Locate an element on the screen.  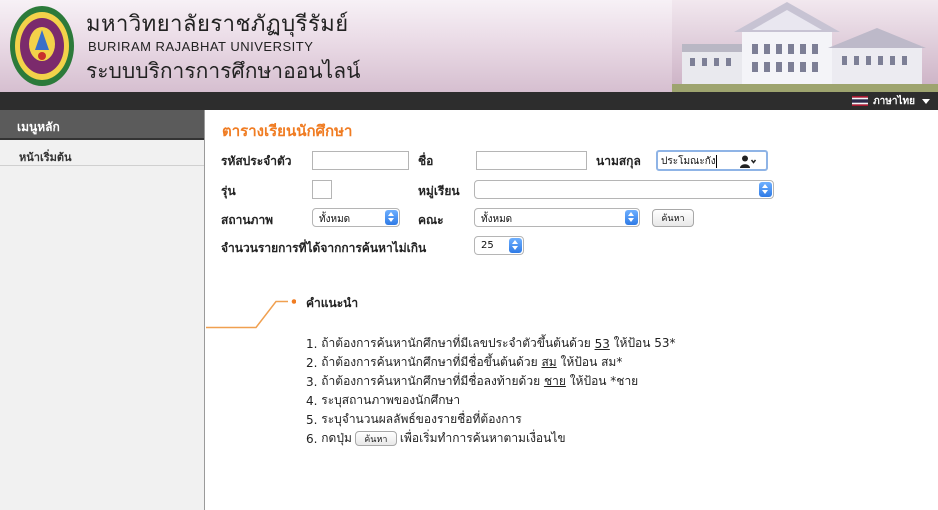
guide-item: 5. ระบุจำนวนผลลัพธ์ของรายชื่อที่ต้องการ is located at coordinates (414, 419).